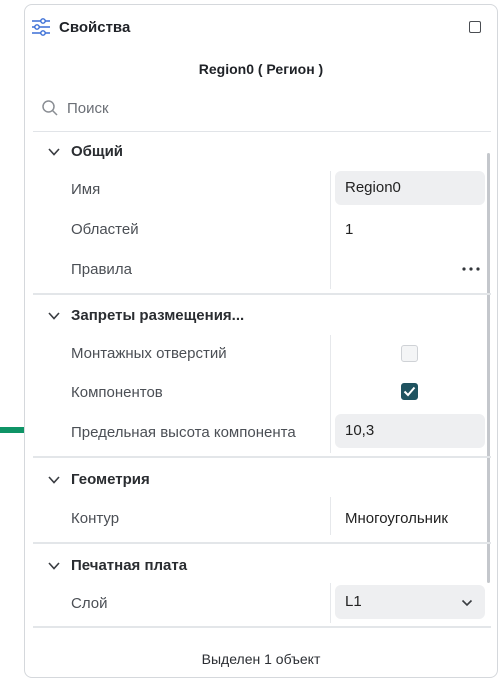  Describe the element at coordinates (89, 603) in the screenshot. I see `property-key: Слой` at that location.